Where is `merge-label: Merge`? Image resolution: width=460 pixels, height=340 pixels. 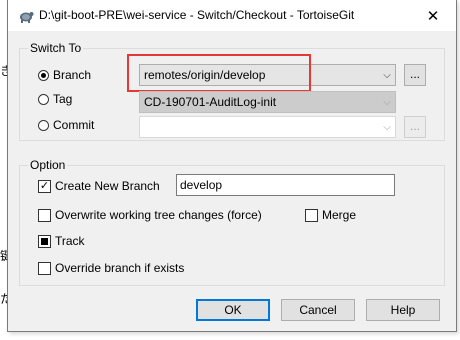 merge-label: Merge is located at coordinates (339, 215).